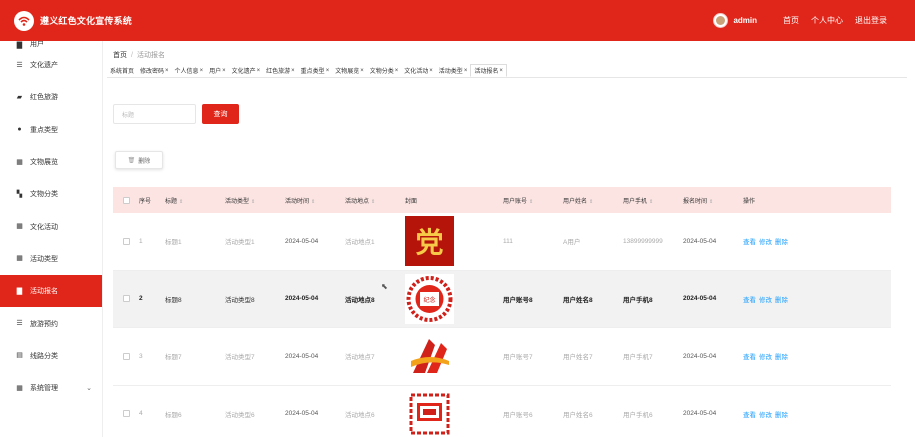 The image size is (915, 437). I want to click on avatar, so click(721, 20).